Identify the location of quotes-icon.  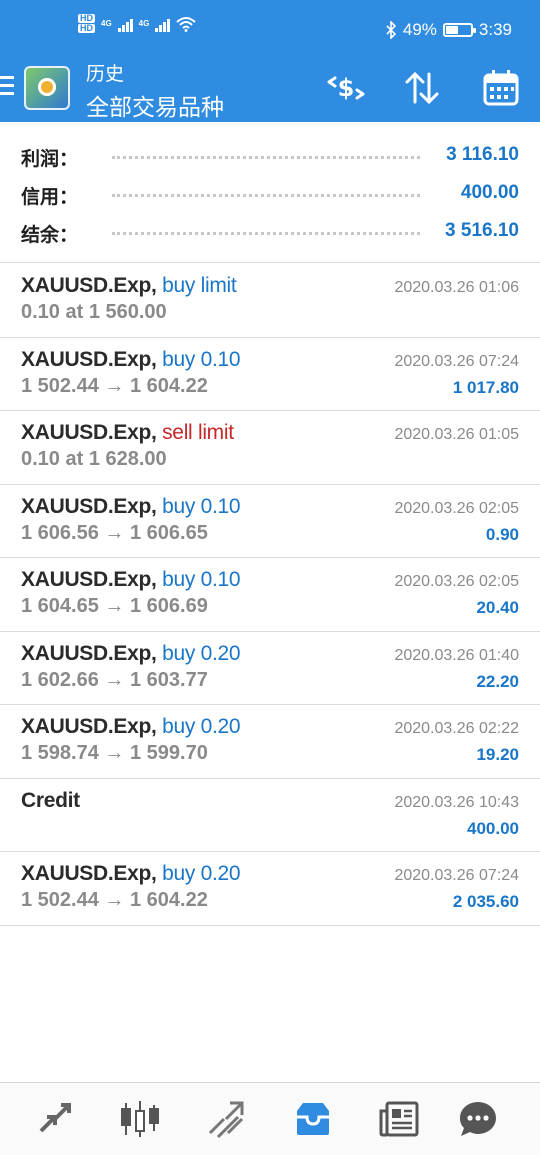
(55, 1119).